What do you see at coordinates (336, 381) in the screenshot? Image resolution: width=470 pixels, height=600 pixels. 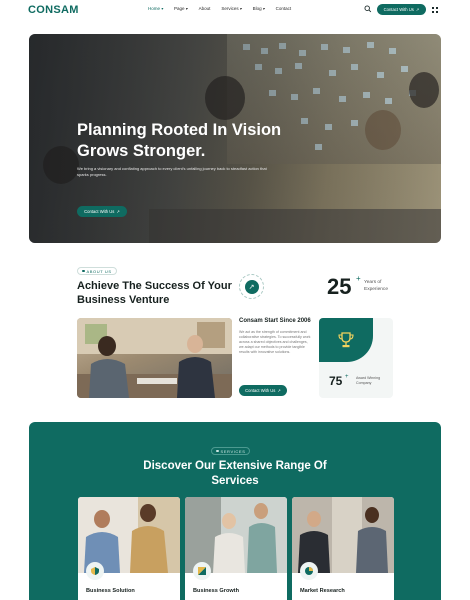 I see `award-number: 75` at bounding box center [336, 381].